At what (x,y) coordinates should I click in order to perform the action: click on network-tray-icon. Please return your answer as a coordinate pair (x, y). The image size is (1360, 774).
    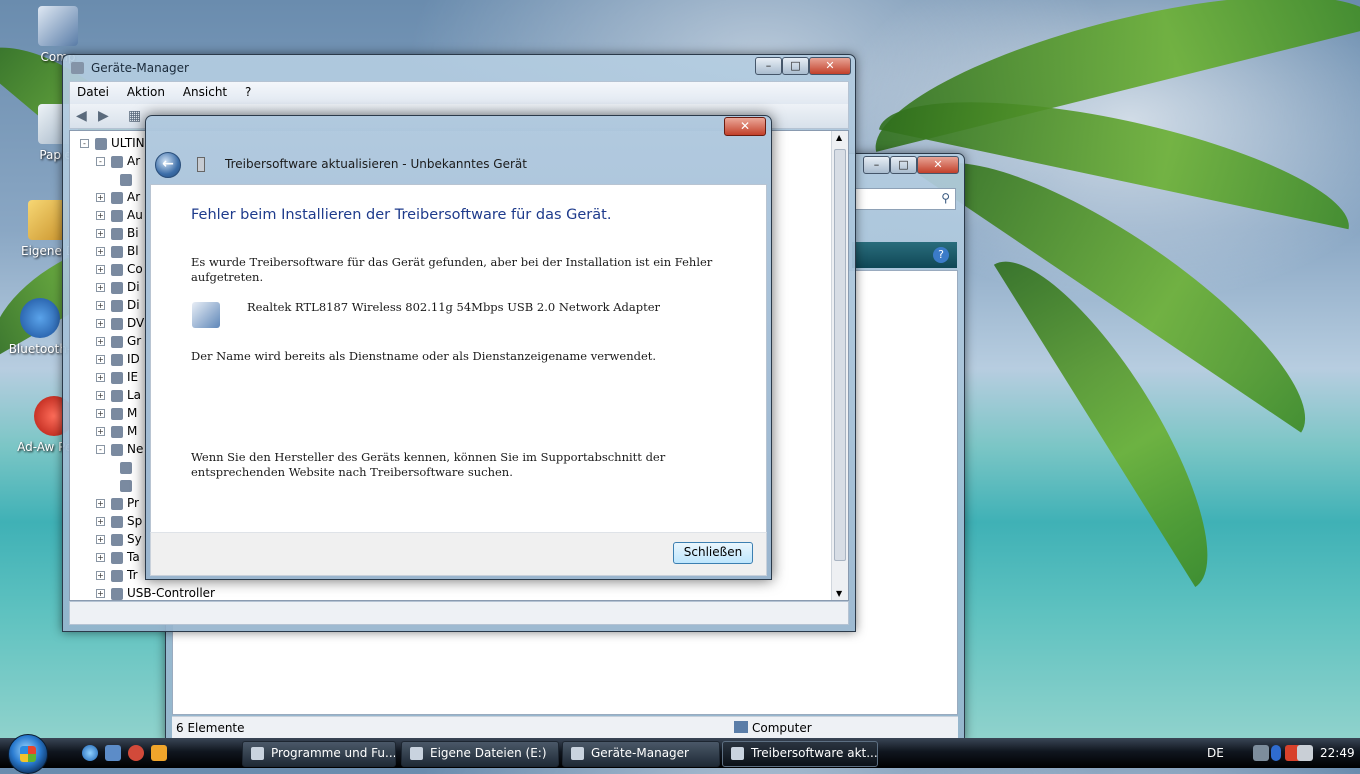
    Looking at the image, I should click on (1261, 753).